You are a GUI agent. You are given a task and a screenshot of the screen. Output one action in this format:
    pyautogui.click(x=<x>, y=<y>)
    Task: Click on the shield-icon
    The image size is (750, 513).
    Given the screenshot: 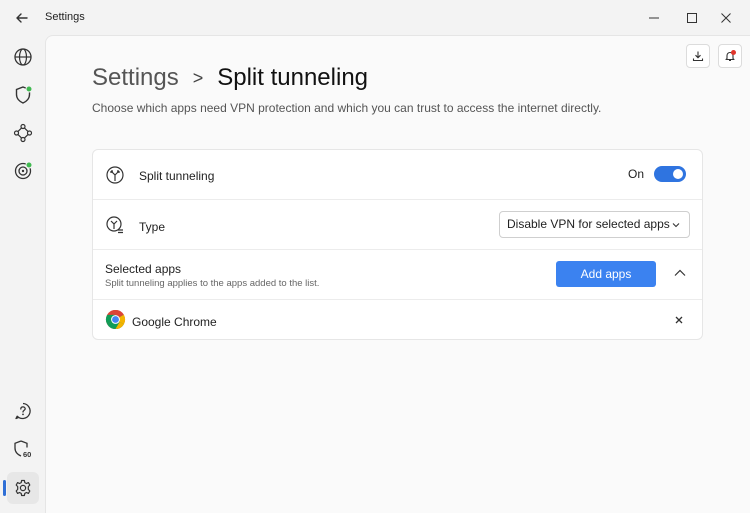 What is the action you would take?
    pyautogui.click(x=24, y=94)
    